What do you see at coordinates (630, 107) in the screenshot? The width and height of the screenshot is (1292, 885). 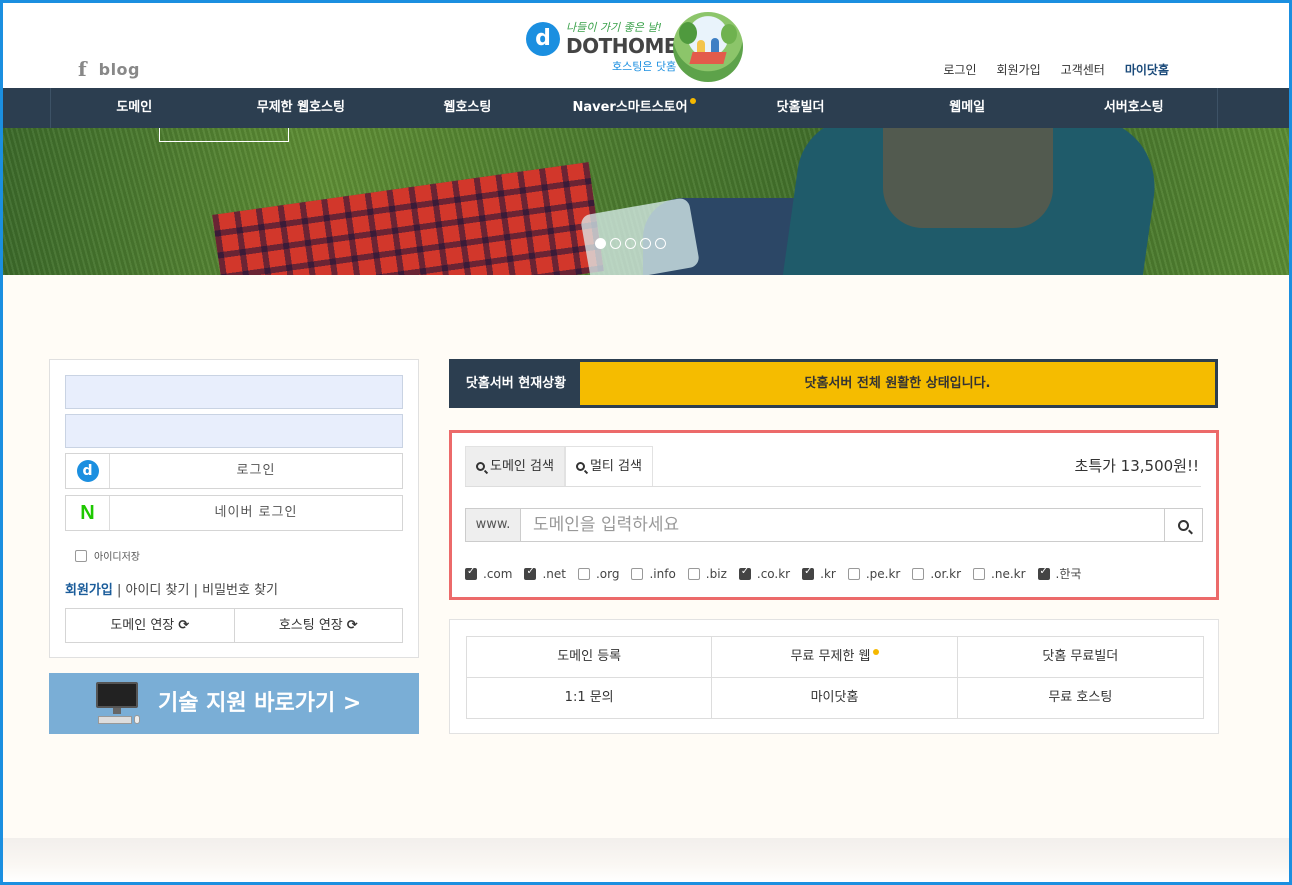 I see `nav-item-naver-label: Naver스마트스토어` at bounding box center [630, 107].